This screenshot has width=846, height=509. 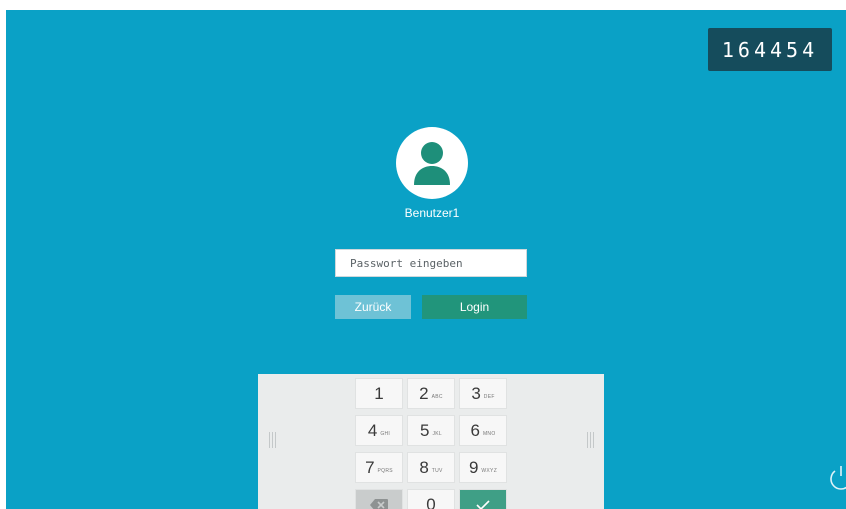 I want to click on password-input, so click(x=431, y=263).